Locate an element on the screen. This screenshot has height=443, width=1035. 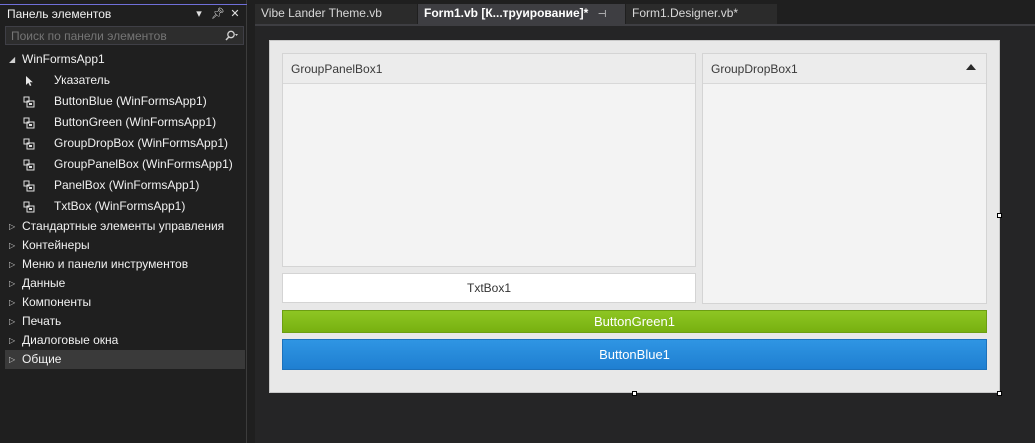
toolbox-category-general: ▷ Общие is located at coordinates (125, 359).